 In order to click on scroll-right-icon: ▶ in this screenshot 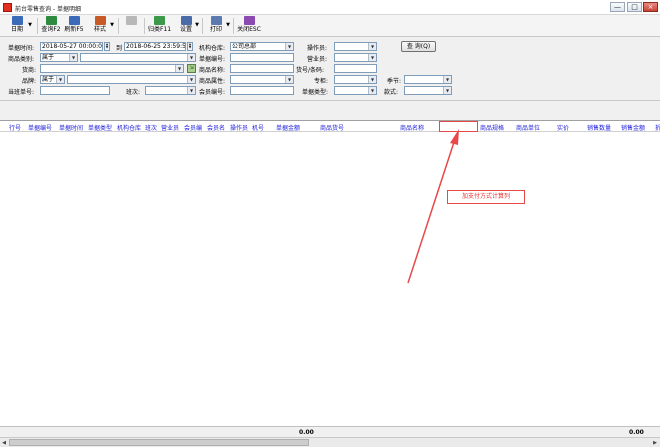, I will do `click(655, 443)`.